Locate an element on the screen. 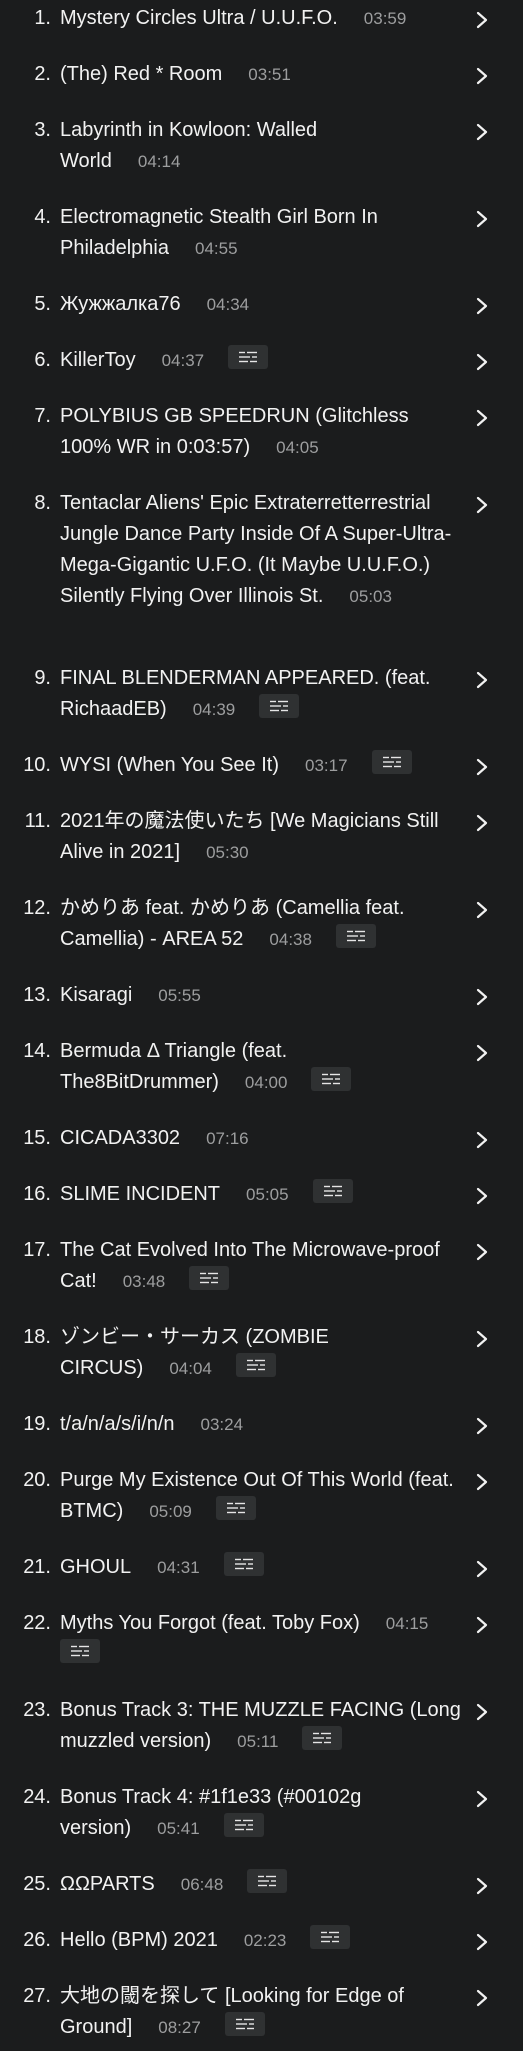 The image size is (523, 2051). track-duration: 05:09 is located at coordinates (170, 1511).